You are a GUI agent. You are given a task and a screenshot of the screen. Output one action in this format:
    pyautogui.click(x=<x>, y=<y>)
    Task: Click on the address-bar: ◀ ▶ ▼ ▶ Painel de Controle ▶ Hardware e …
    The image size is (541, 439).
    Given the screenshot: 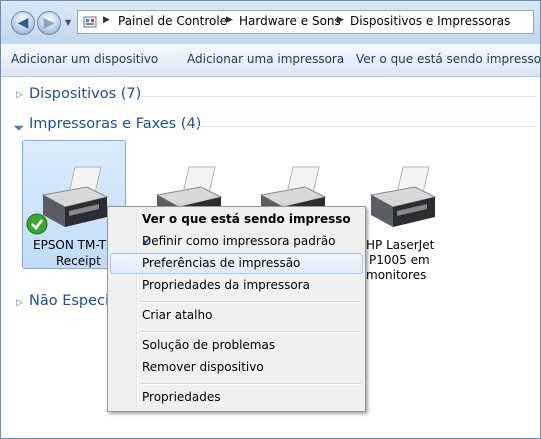 What is the action you would take?
    pyautogui.click(x=270, y=22)
    